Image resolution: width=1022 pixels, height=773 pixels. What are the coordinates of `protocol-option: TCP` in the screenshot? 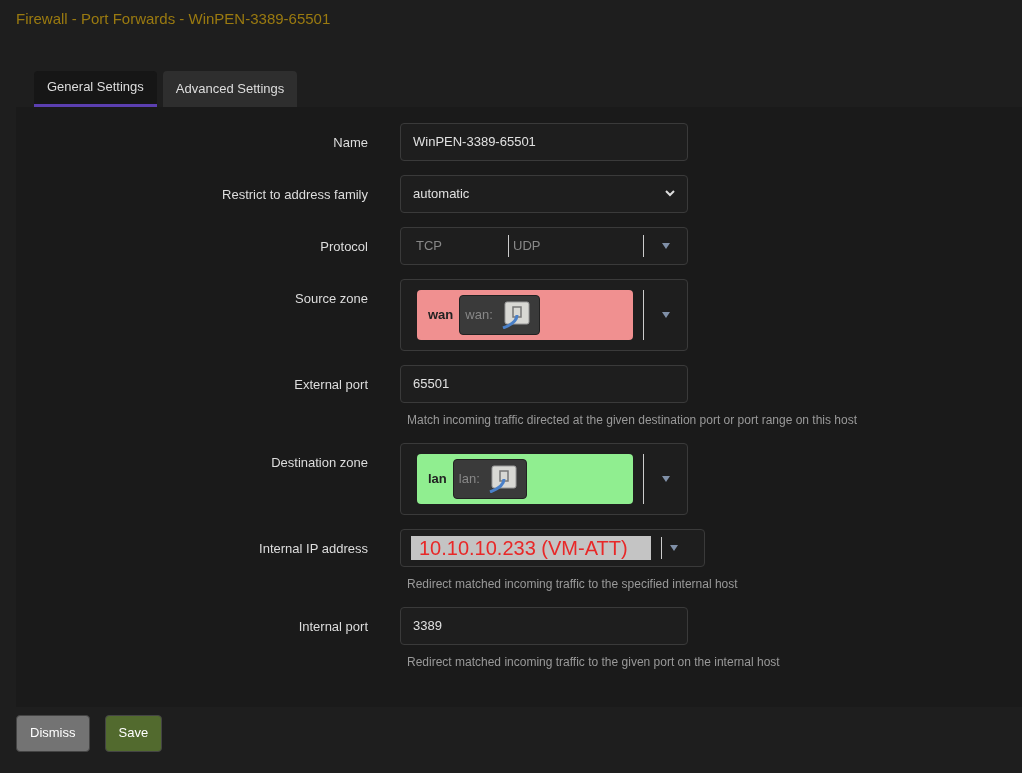 It's located at (455, 245).